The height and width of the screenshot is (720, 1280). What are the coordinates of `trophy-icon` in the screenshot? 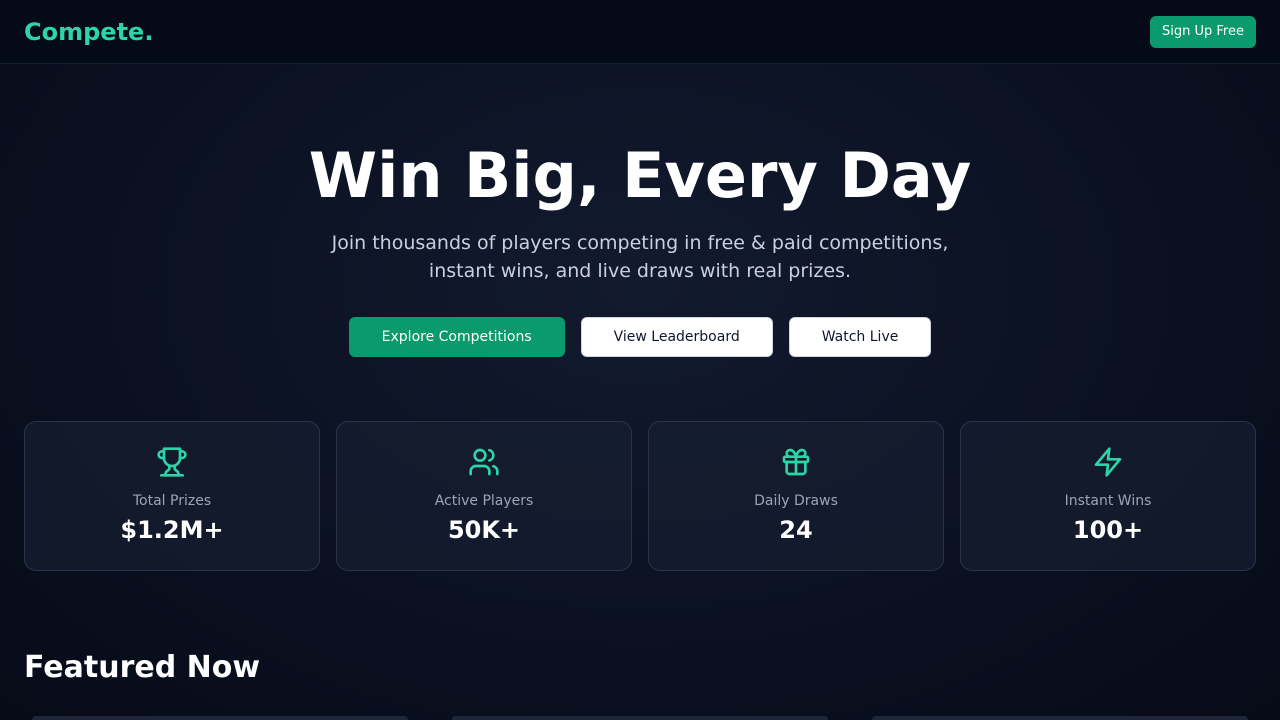 It's located at (172, 462).